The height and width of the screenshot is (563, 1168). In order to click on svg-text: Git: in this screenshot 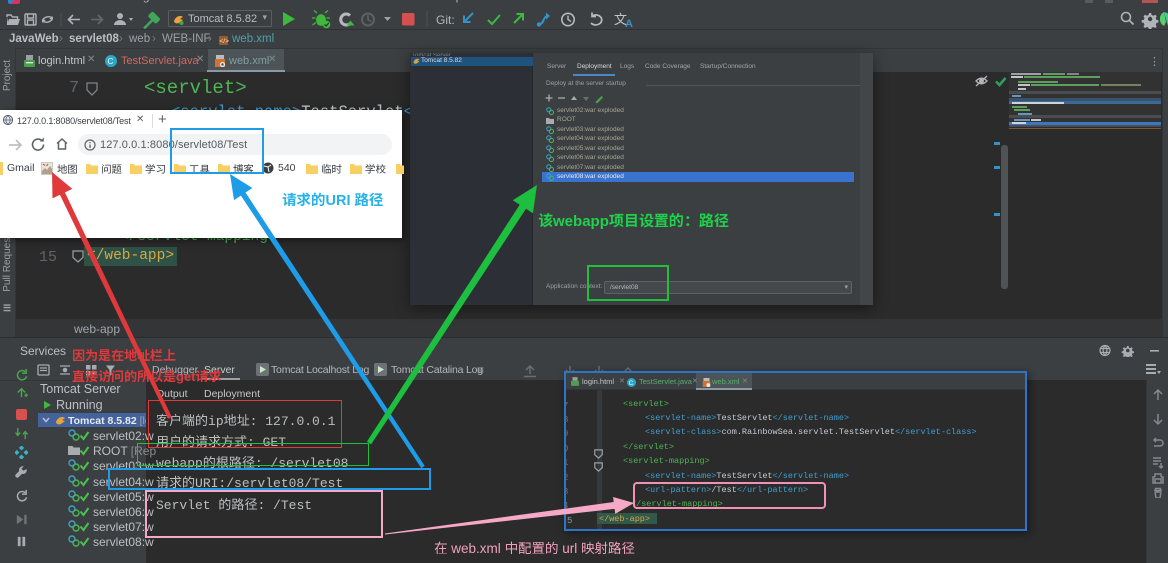, I will do `click(445, 20)`.